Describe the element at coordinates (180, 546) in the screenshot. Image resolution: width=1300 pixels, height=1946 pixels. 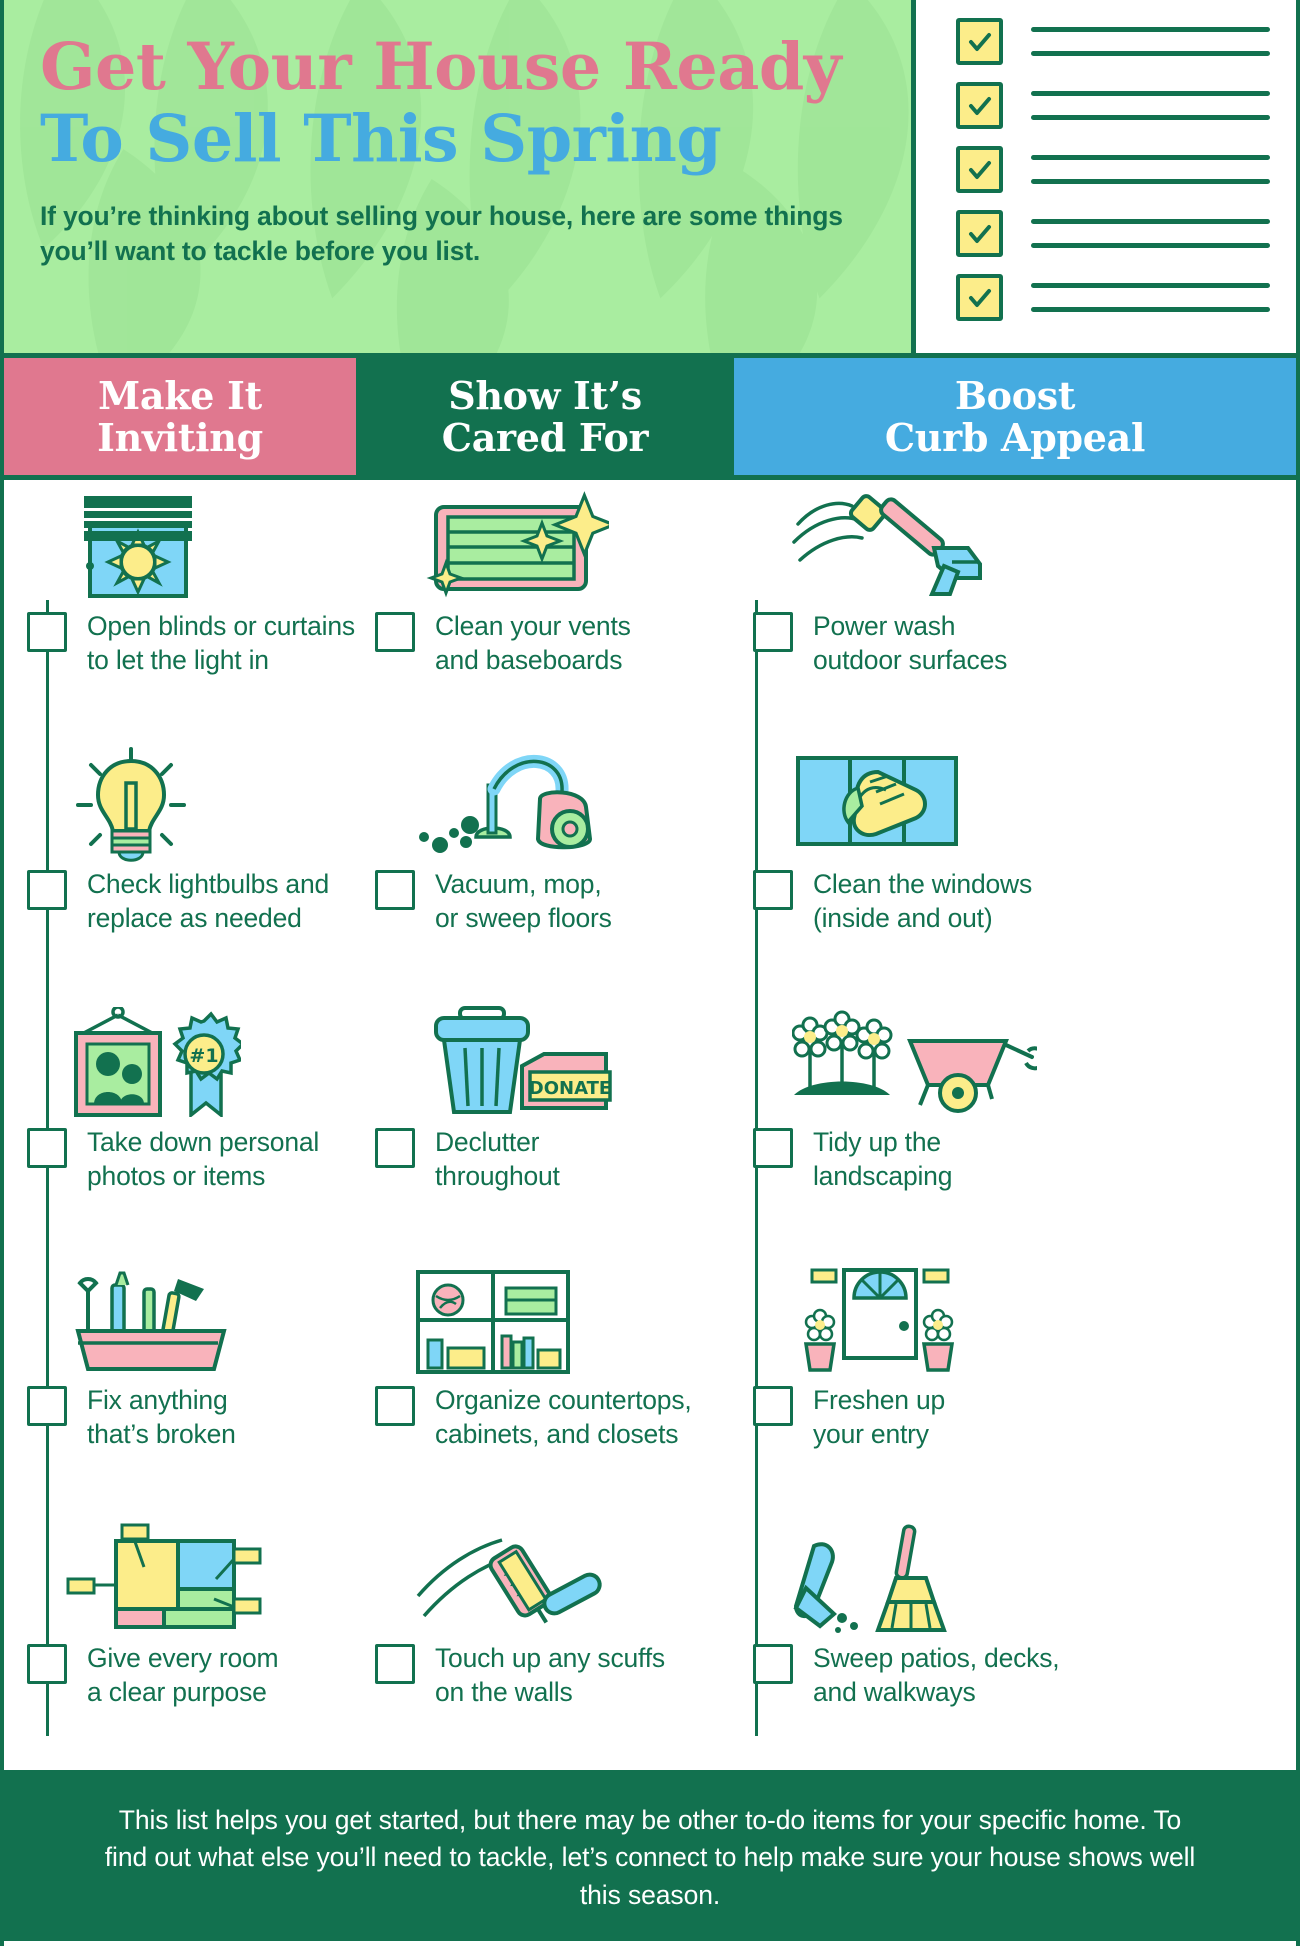
I see `window-blinds-sun-icon` at that location.